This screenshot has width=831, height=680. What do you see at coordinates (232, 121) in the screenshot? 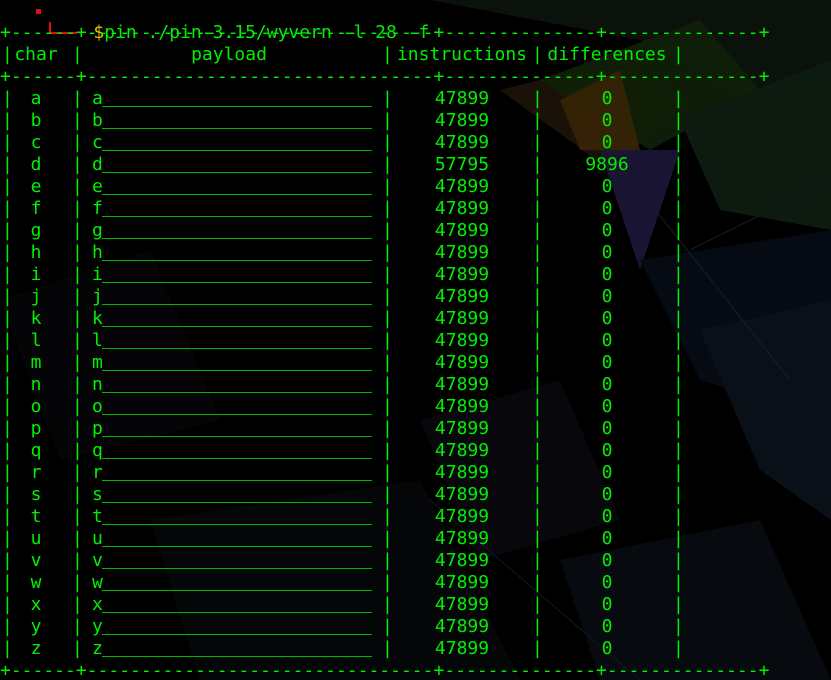
I see `cell-payload: b` at bounding box center [232, 121].